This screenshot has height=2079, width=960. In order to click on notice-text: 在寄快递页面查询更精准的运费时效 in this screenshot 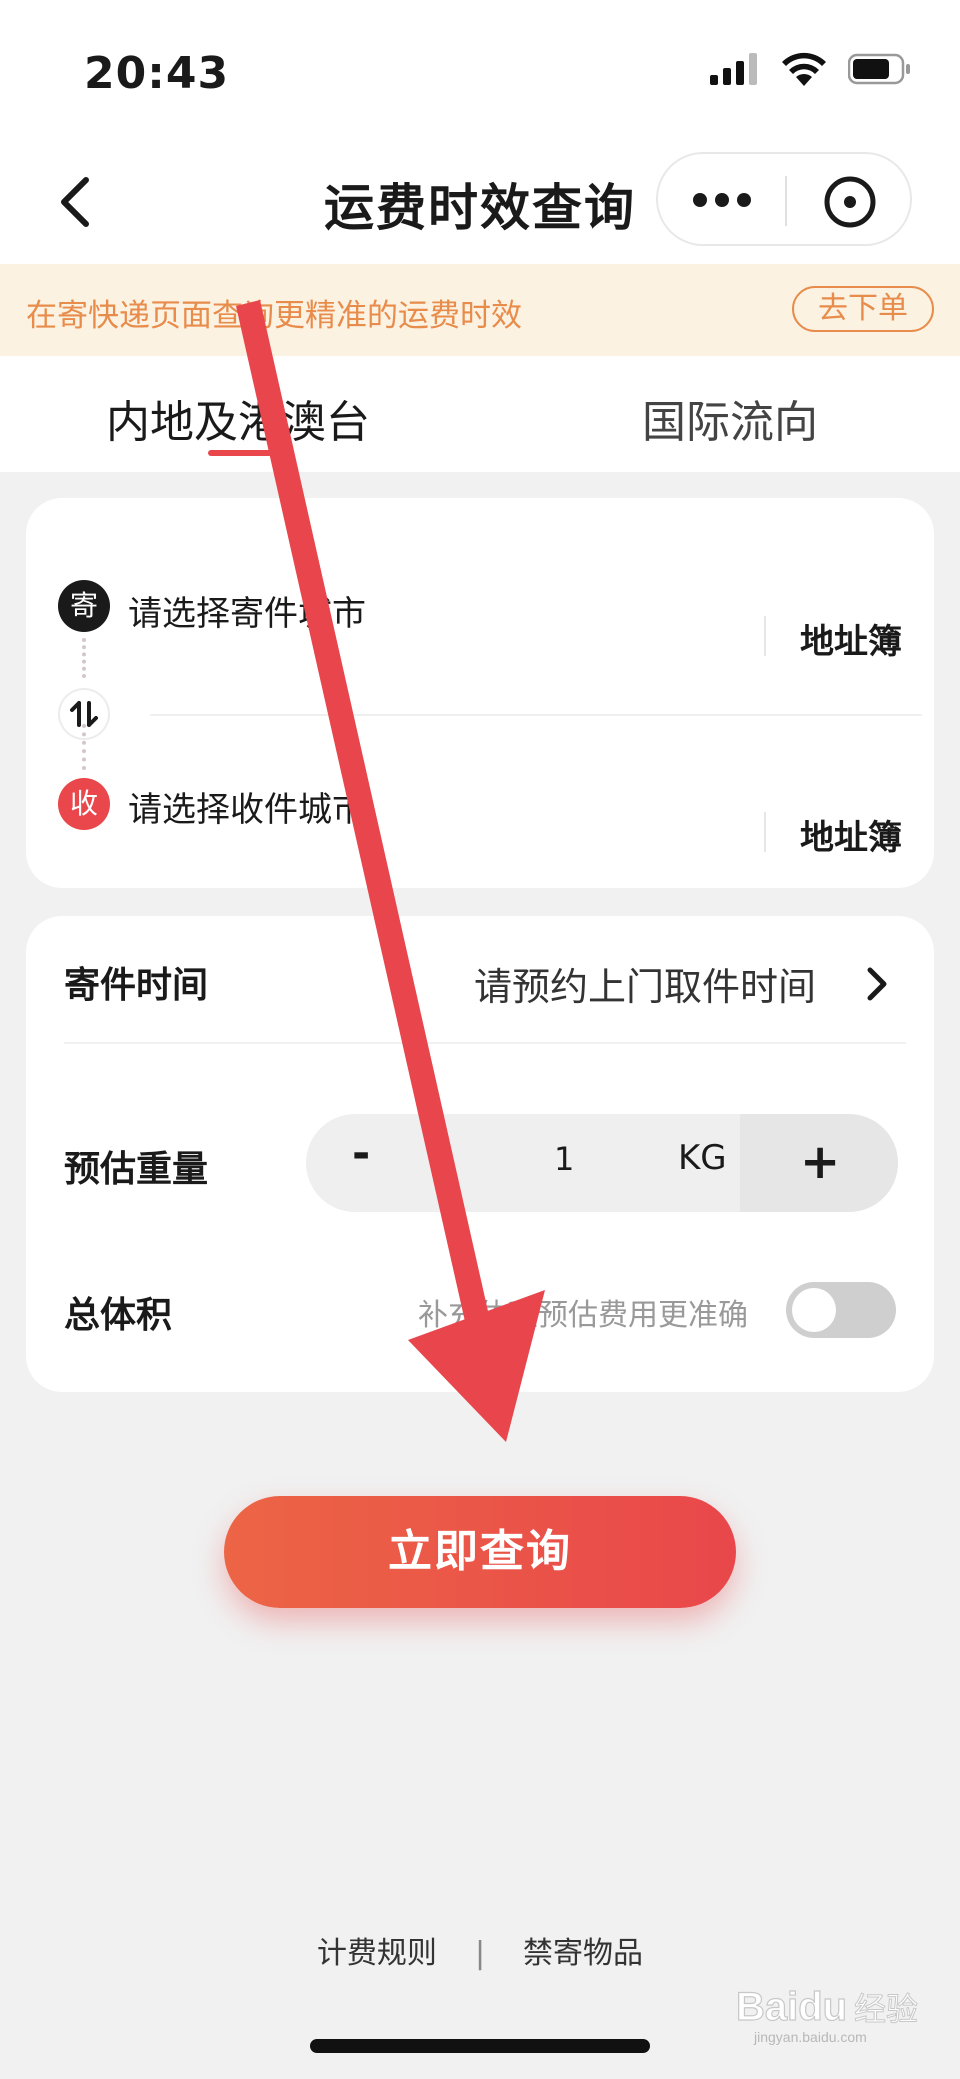, I will do `click(274, 316)`.